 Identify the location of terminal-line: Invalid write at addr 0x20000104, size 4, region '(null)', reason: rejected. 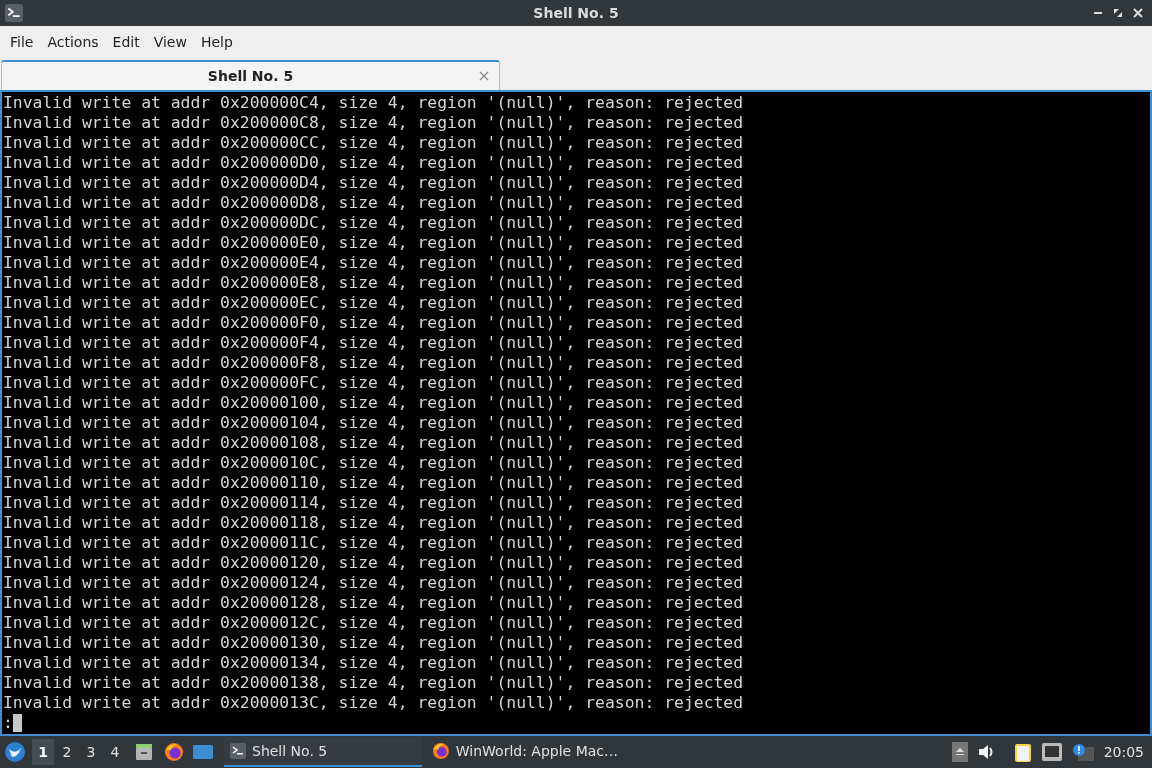
(373, 423).